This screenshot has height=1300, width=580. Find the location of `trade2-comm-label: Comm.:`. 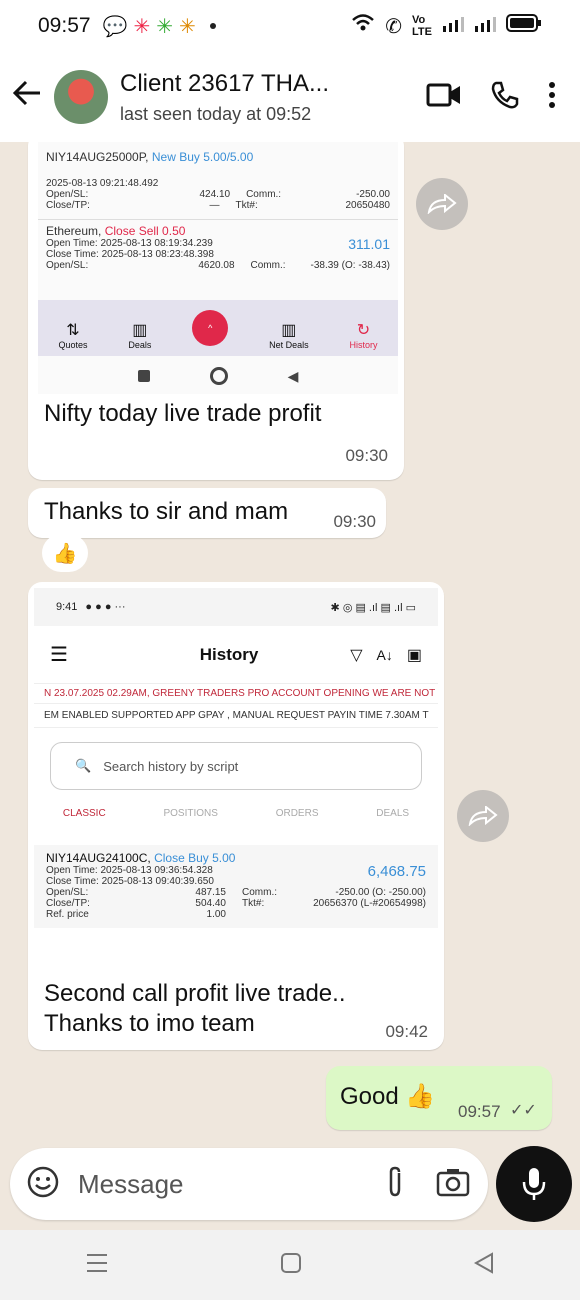

trade2-comm-label: Comm.: is located at coordinates (268, 265).